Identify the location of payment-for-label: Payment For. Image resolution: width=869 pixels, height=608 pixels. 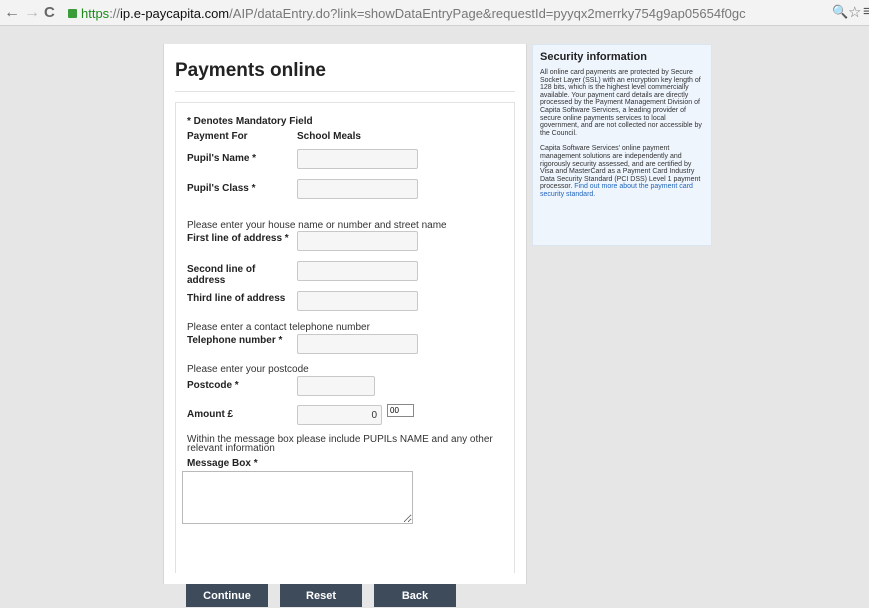
(217, 136).